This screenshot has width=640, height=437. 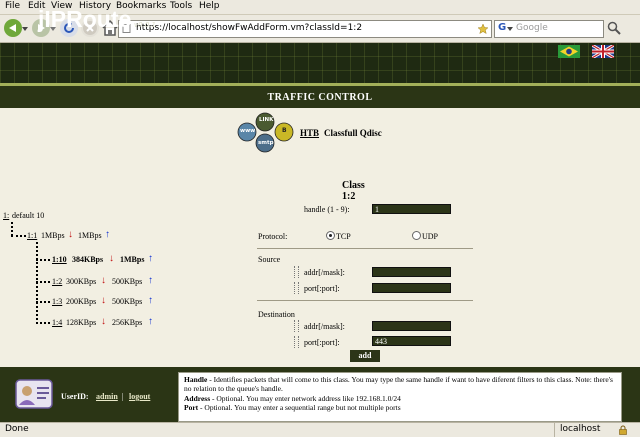 I want to click on section-title: TRAFFIC CONTROL, so click(x=320, y=97).